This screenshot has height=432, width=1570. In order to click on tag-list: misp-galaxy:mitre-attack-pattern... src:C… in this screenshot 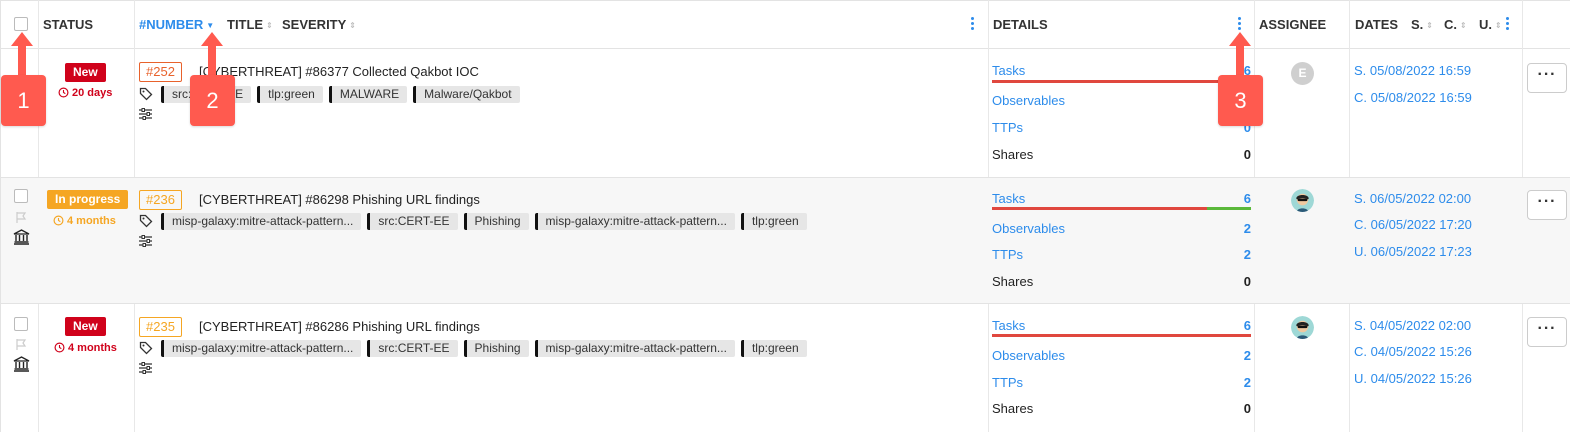, I will do `click(476, 349)`.